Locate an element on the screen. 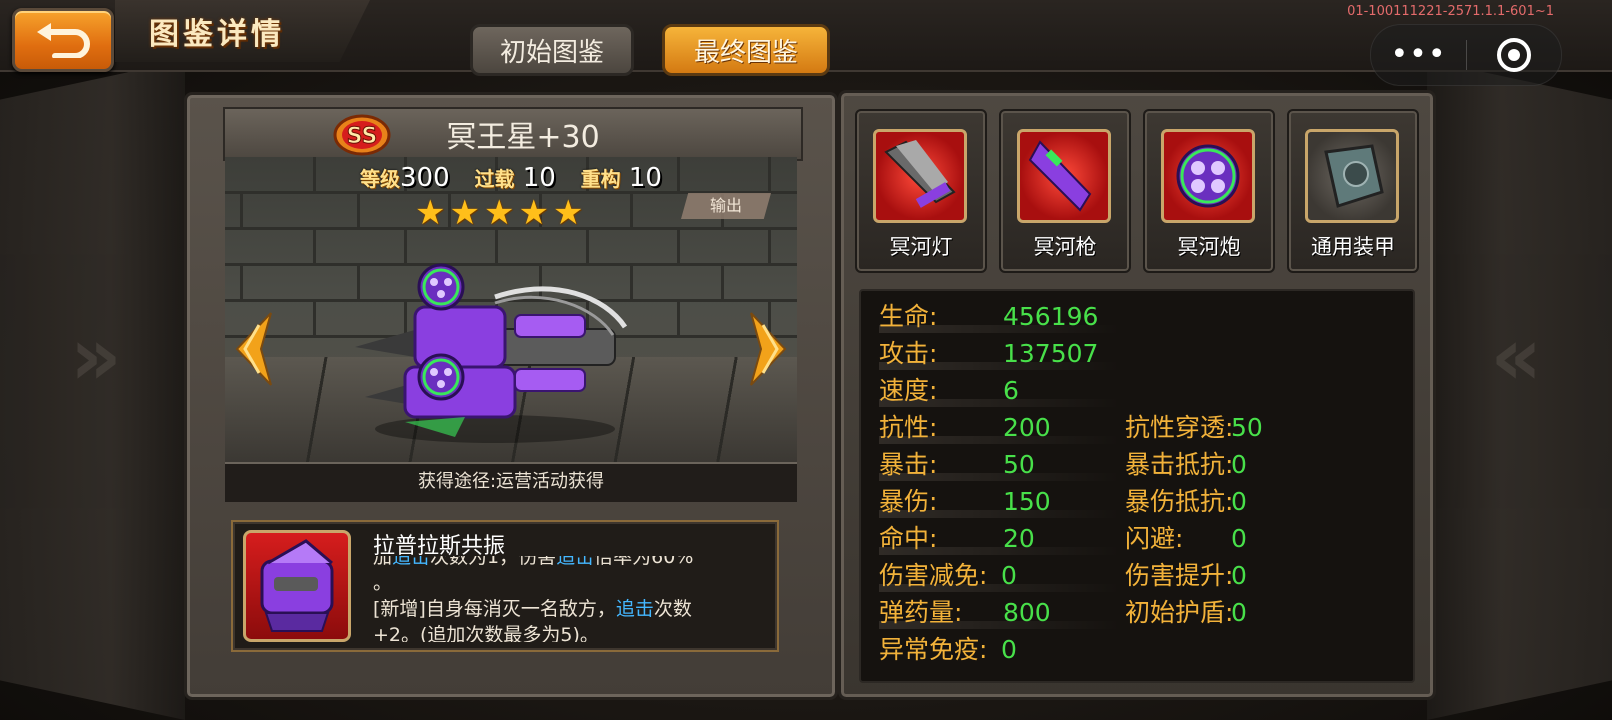  styx-lamp-icon is located at coordinates (920, 176).